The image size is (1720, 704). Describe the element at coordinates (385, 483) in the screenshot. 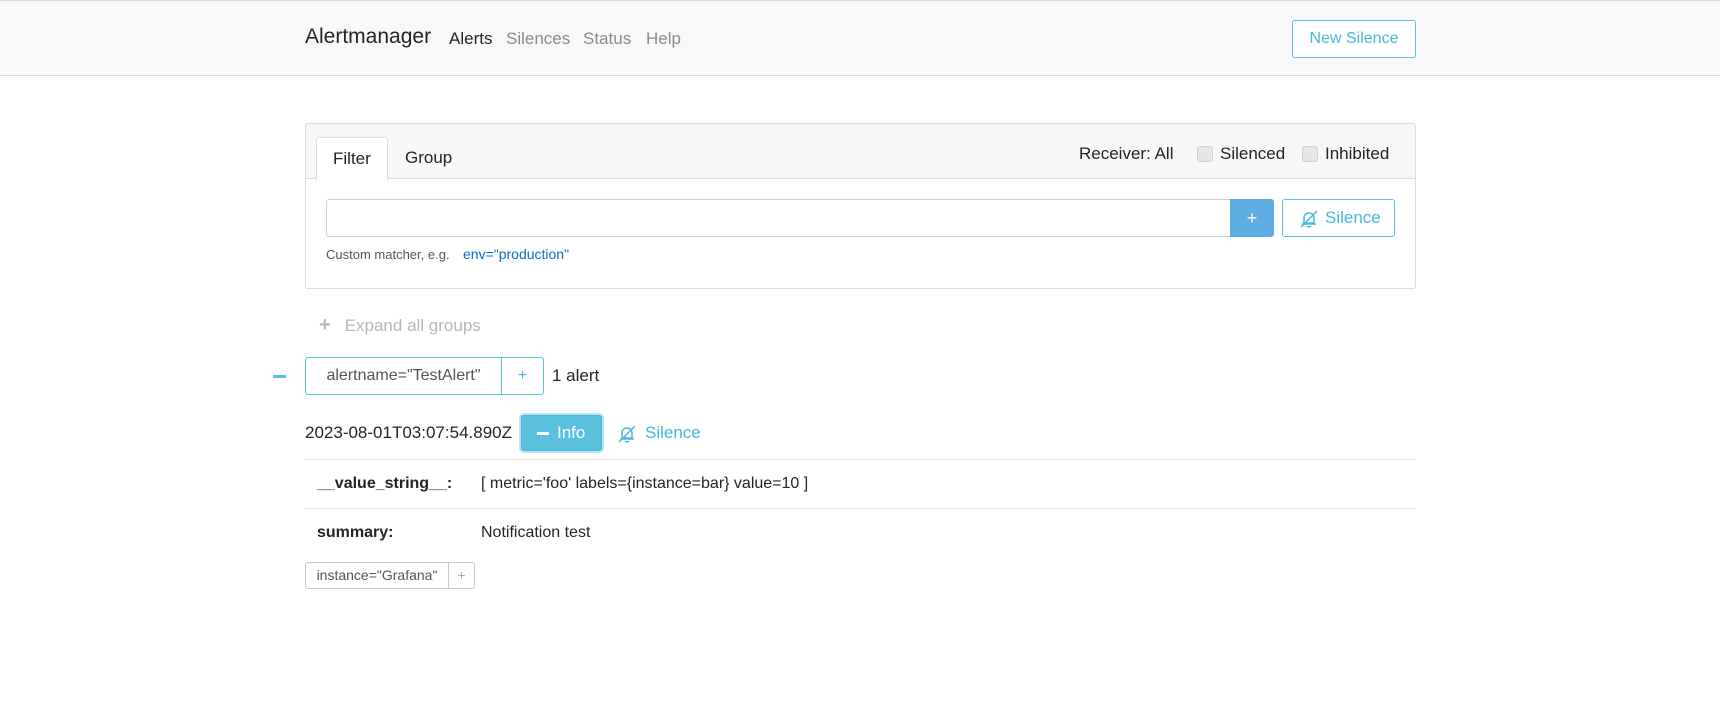

I see `annotation-key: __value_string__:` at that location.